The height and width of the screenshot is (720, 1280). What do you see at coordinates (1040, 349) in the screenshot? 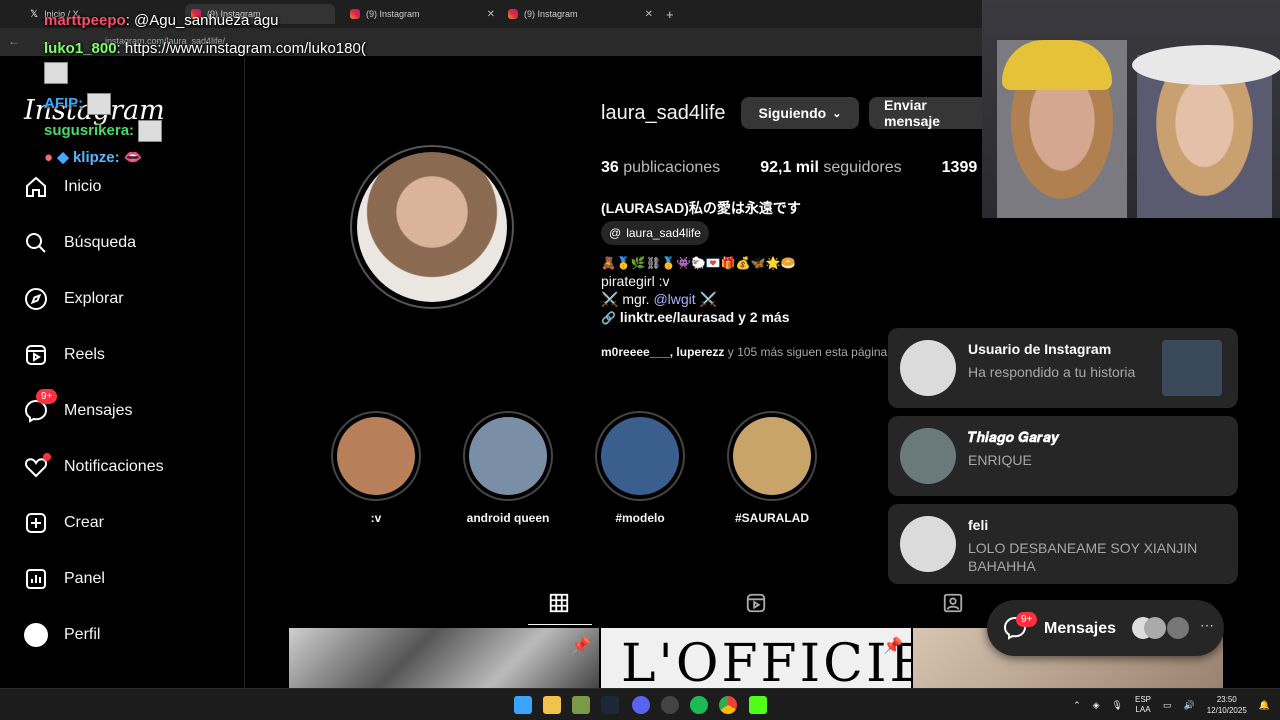
I see `notification-name: Usuario de Instagram` at bounding box center [1040, 349].